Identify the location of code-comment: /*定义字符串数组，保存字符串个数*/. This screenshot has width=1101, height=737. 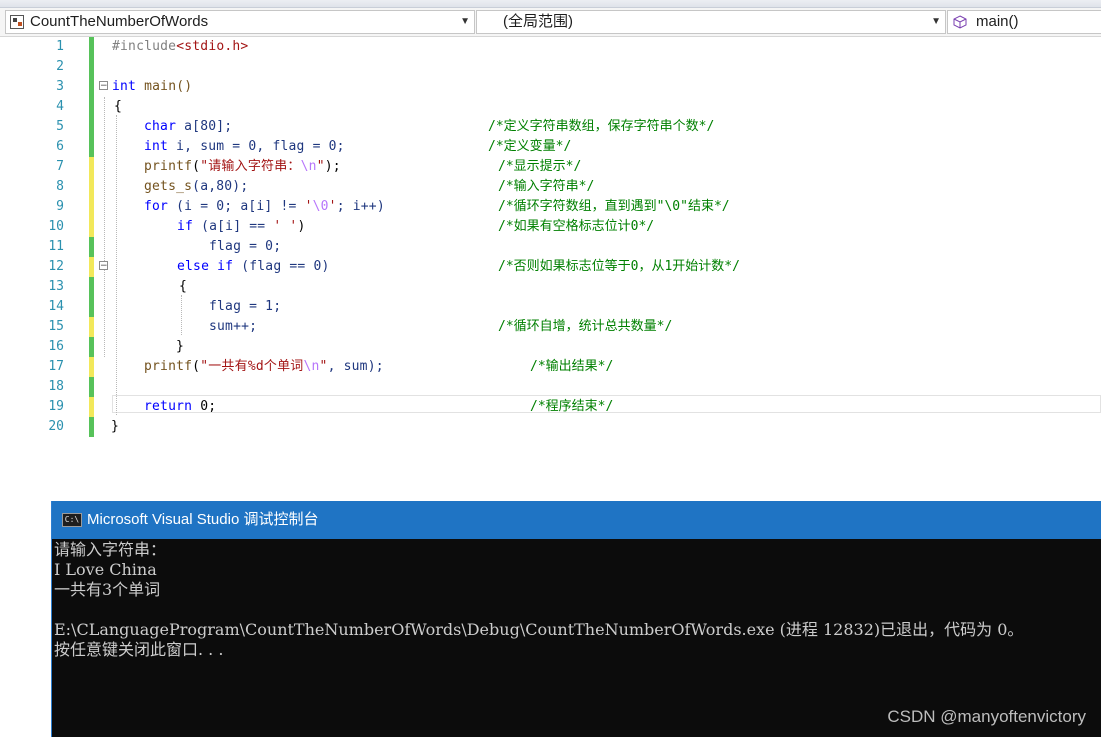
(601, 126).